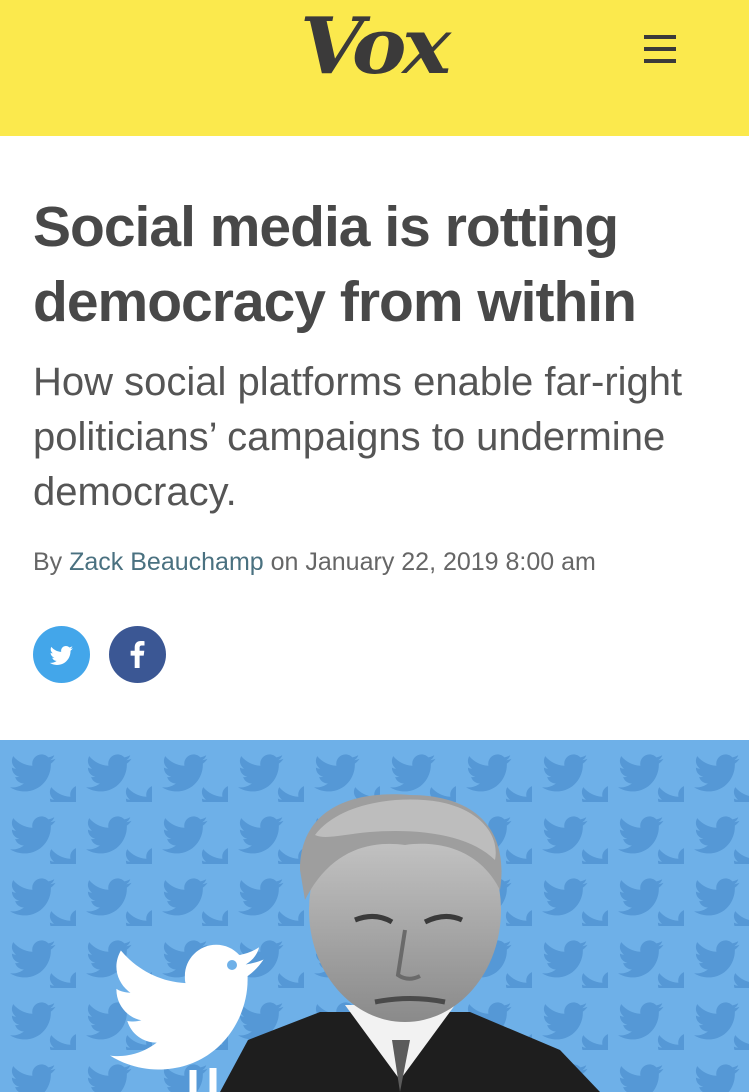  What do you see at coordinates (284, 562) in the screenshot?
I see `byline-middle: on` at bounding box center [284, 562].